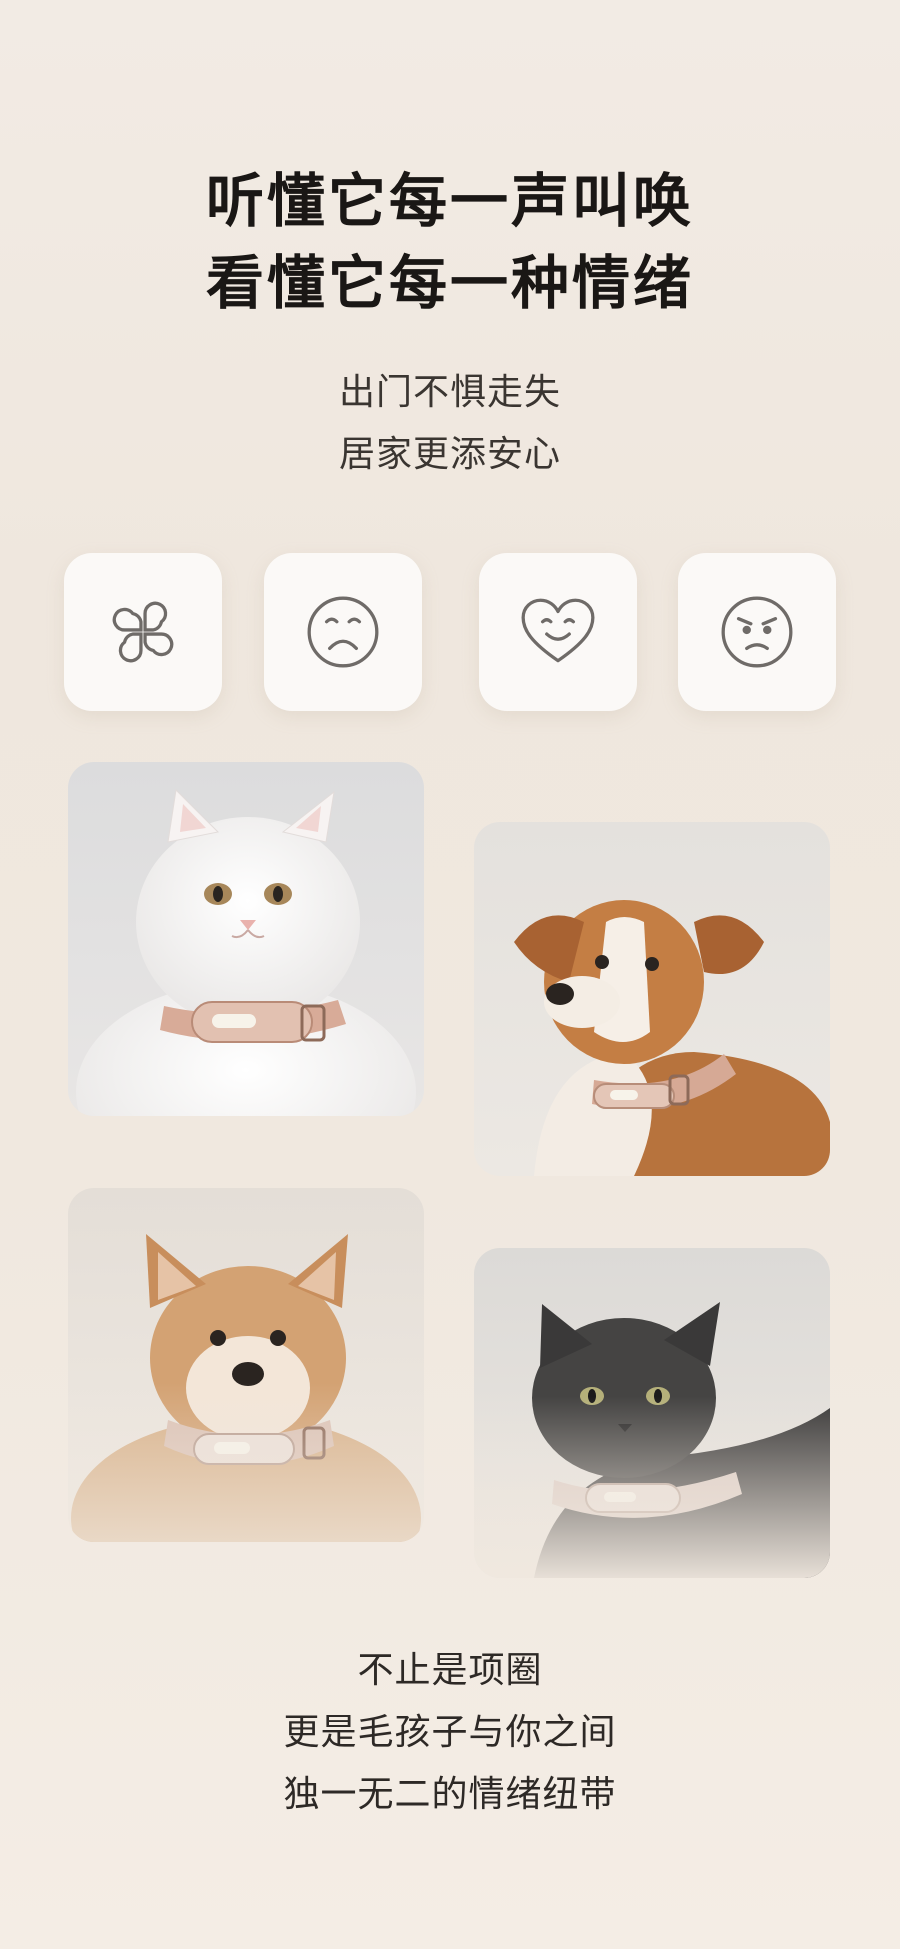  I want to click on photo-black-cat, so click(652, 1413).